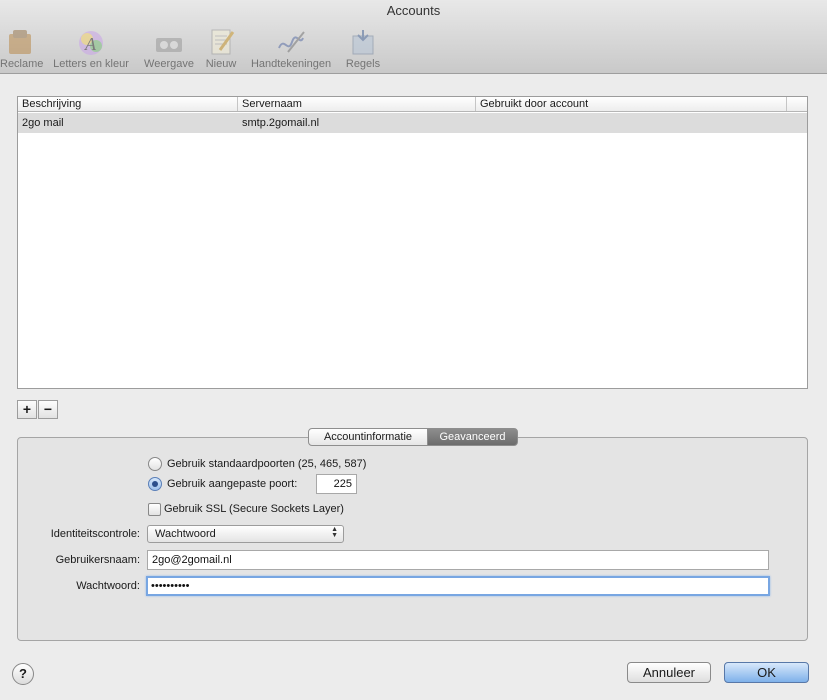  What do you see at coordinates (23, 674) in the screenshot?
I see `help-button: ?` at bounding box center [23, 674].